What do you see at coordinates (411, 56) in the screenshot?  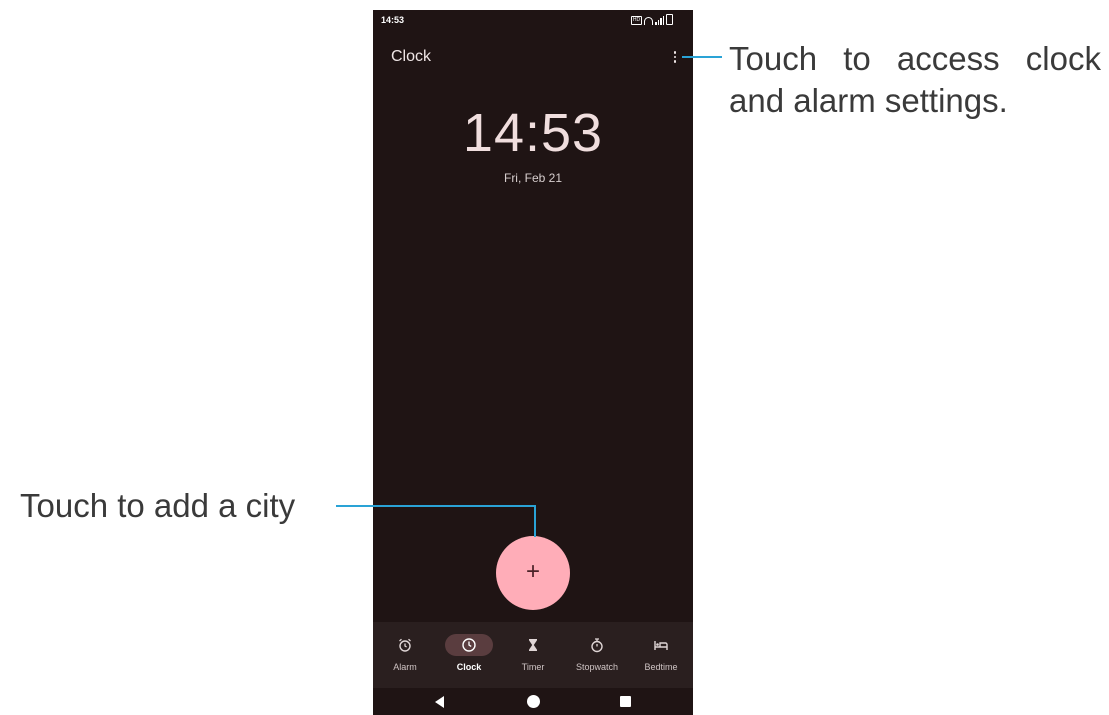 I see `app-title: Clock` at bounding box center [411, 56].